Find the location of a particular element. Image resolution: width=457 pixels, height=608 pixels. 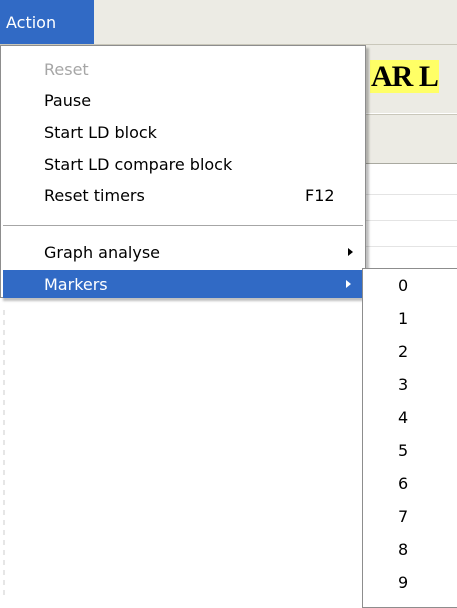

menu-item-graph-analyse: Graph analyse is located at coordinates (183, 252).